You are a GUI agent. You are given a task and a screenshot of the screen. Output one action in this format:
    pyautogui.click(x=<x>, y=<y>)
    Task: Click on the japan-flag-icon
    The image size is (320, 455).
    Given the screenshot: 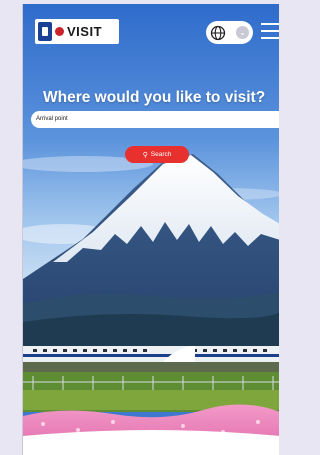 What is the action you would take?
    pyautogui.click(x=45, y=31)
    